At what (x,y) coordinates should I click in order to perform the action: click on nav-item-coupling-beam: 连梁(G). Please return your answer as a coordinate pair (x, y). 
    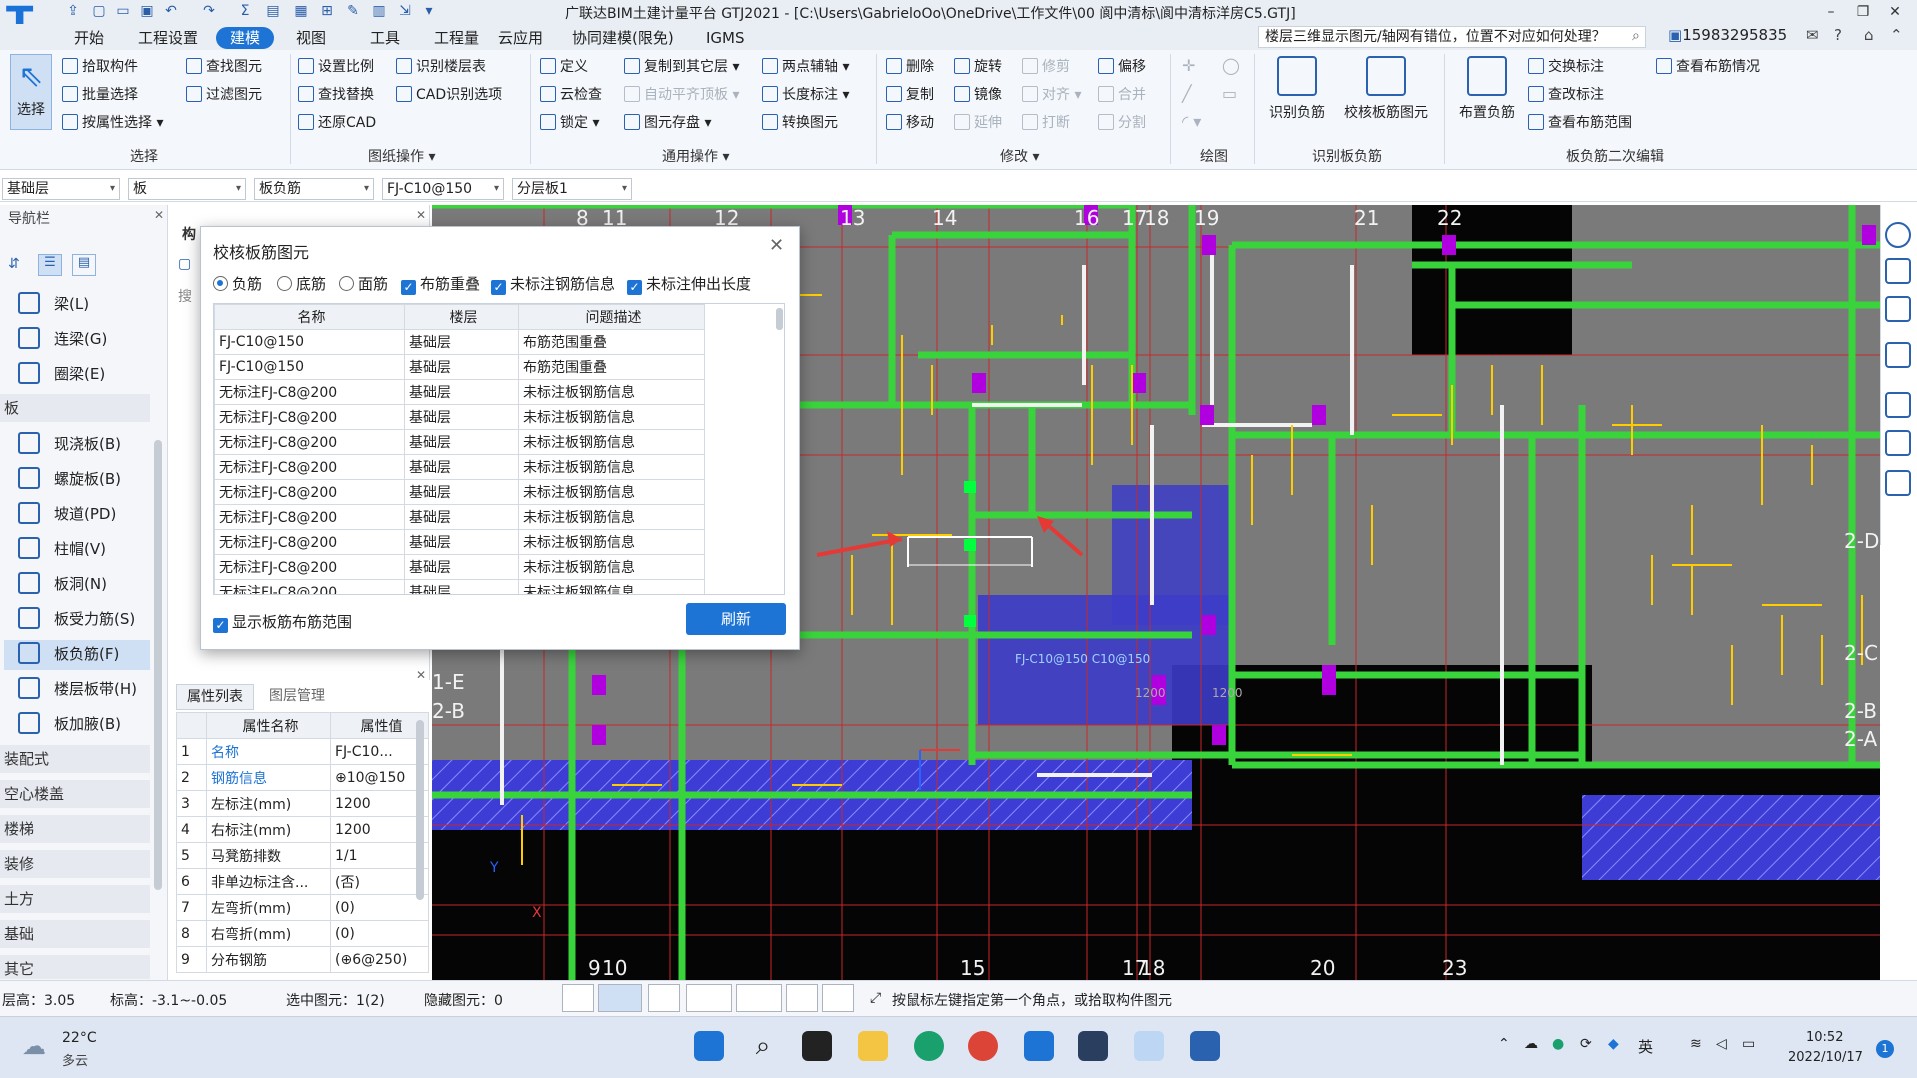
    Looking at the image, I should click on (62, 338).